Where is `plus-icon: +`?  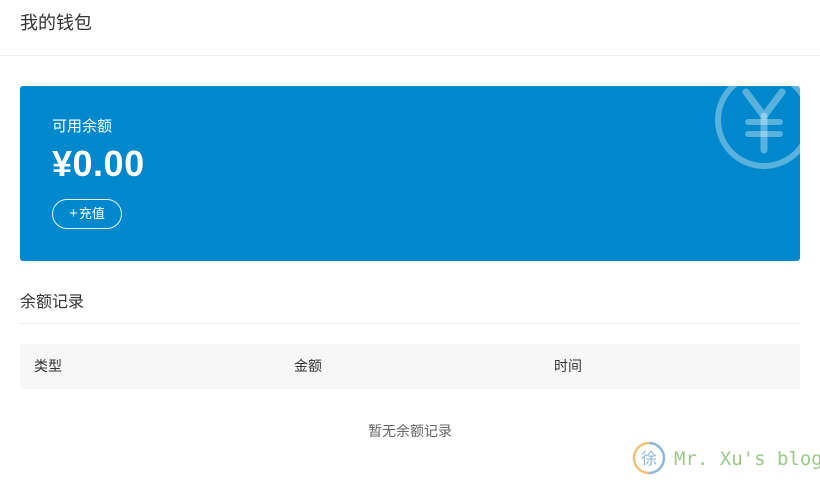 plus-icon: + is located at coordinates (73, 213).